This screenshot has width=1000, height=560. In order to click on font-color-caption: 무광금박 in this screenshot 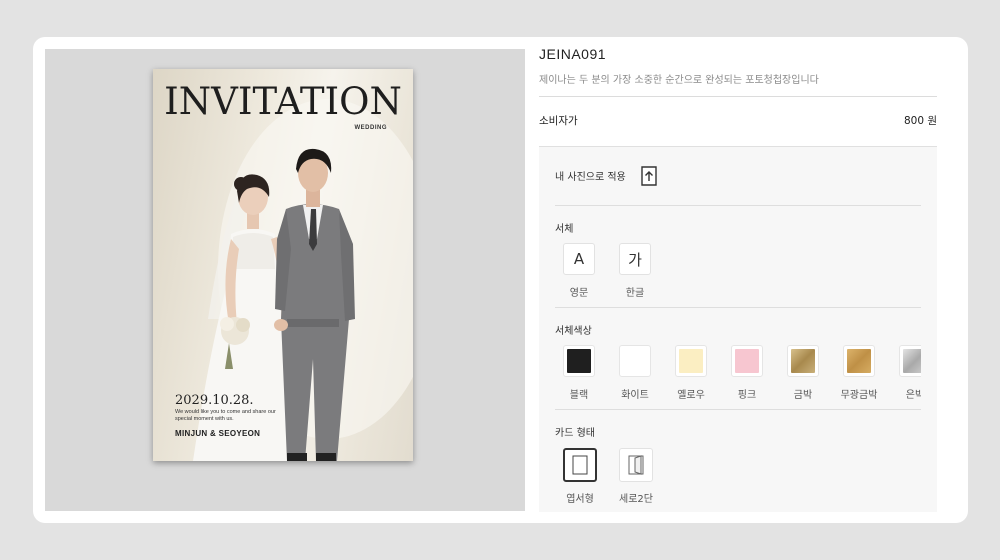, I will do `click(859, 395)`.